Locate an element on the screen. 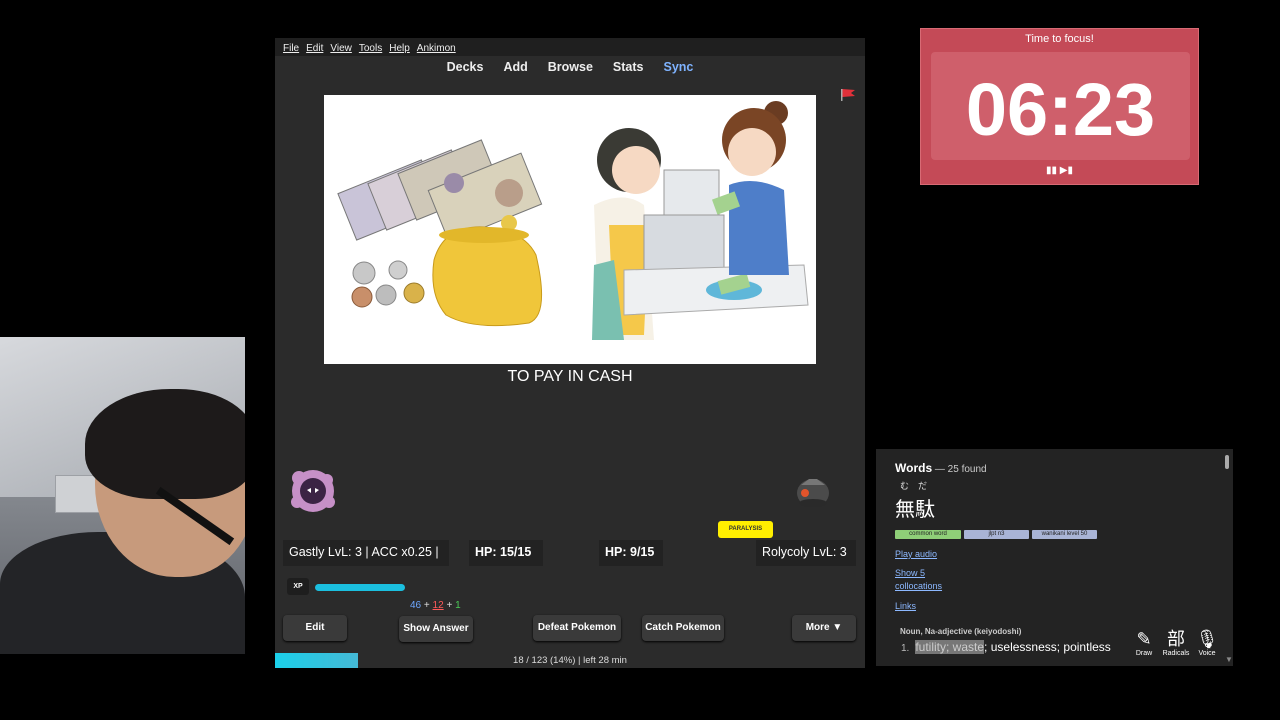 Image resolution: width=1280 pixels, height=720 pixels. toolbar-add: Add is located at coordinates (515, 67).